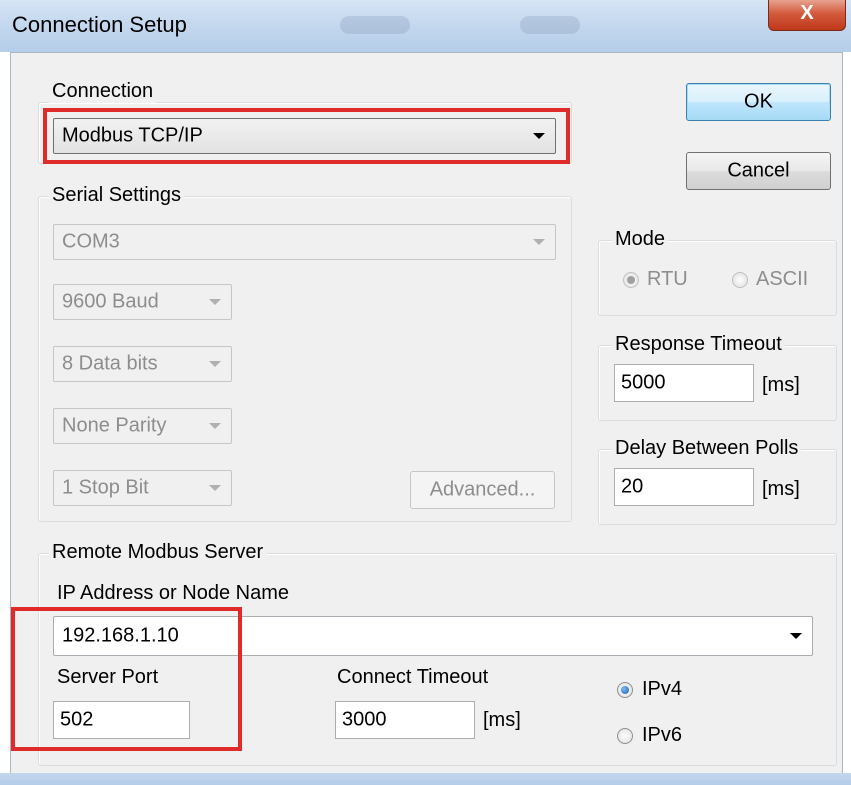  I want to click on ok-button-label: OK, so click(758, 101).